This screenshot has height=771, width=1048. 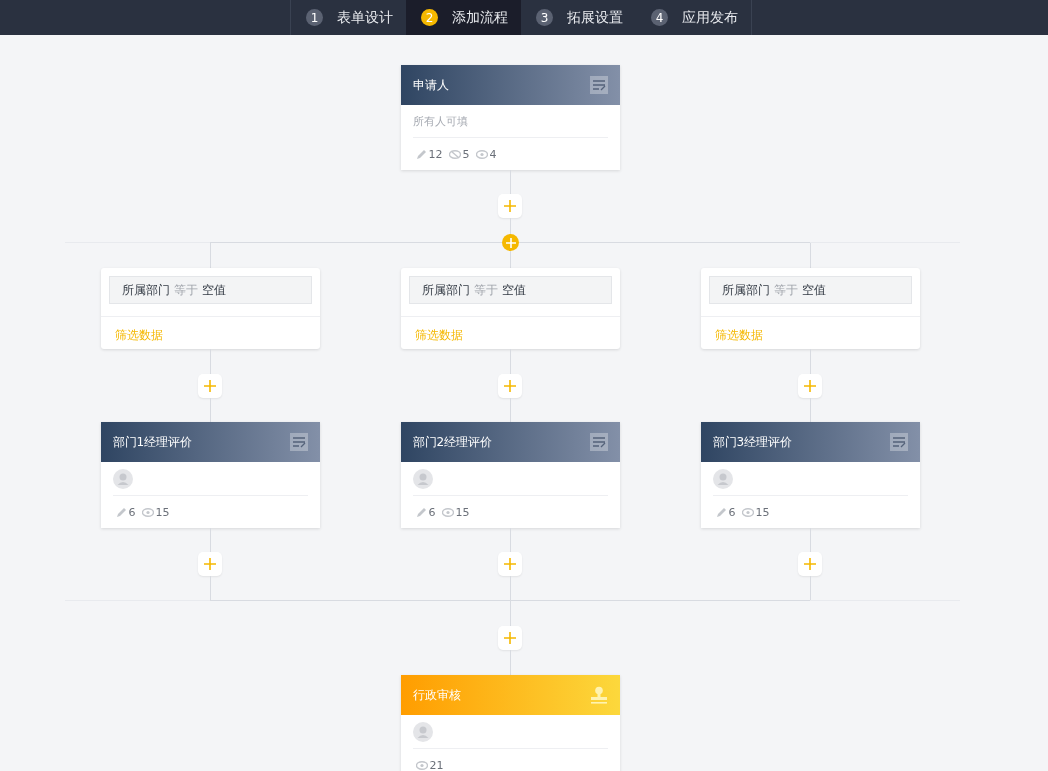 What do you see at coordinates (598, 695) in the screenshot?
I see `stamp-icon` at bounding box center [598, 695].